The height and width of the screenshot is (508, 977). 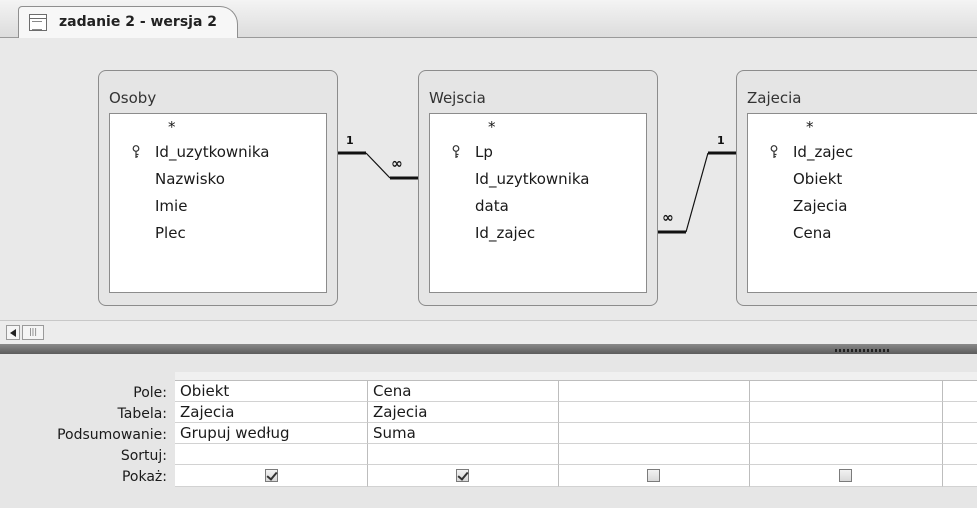 I want to click on query-icon, so click(x=38, y=22).